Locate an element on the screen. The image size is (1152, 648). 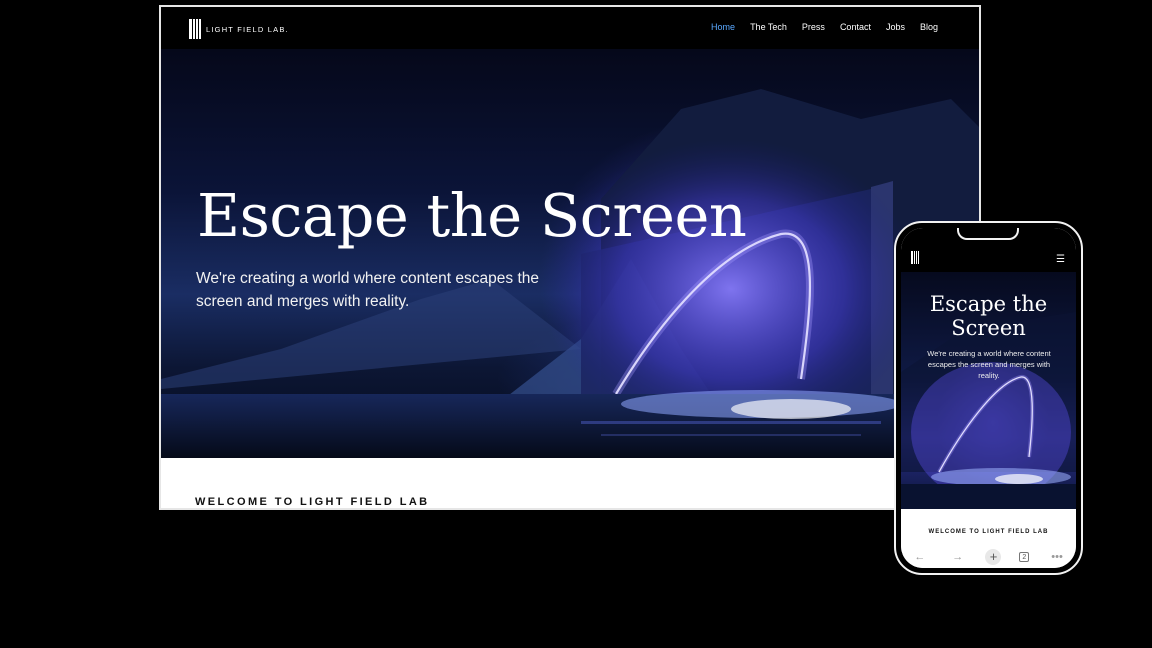
new-tab-icon: + is located at coordinates (993, 557).